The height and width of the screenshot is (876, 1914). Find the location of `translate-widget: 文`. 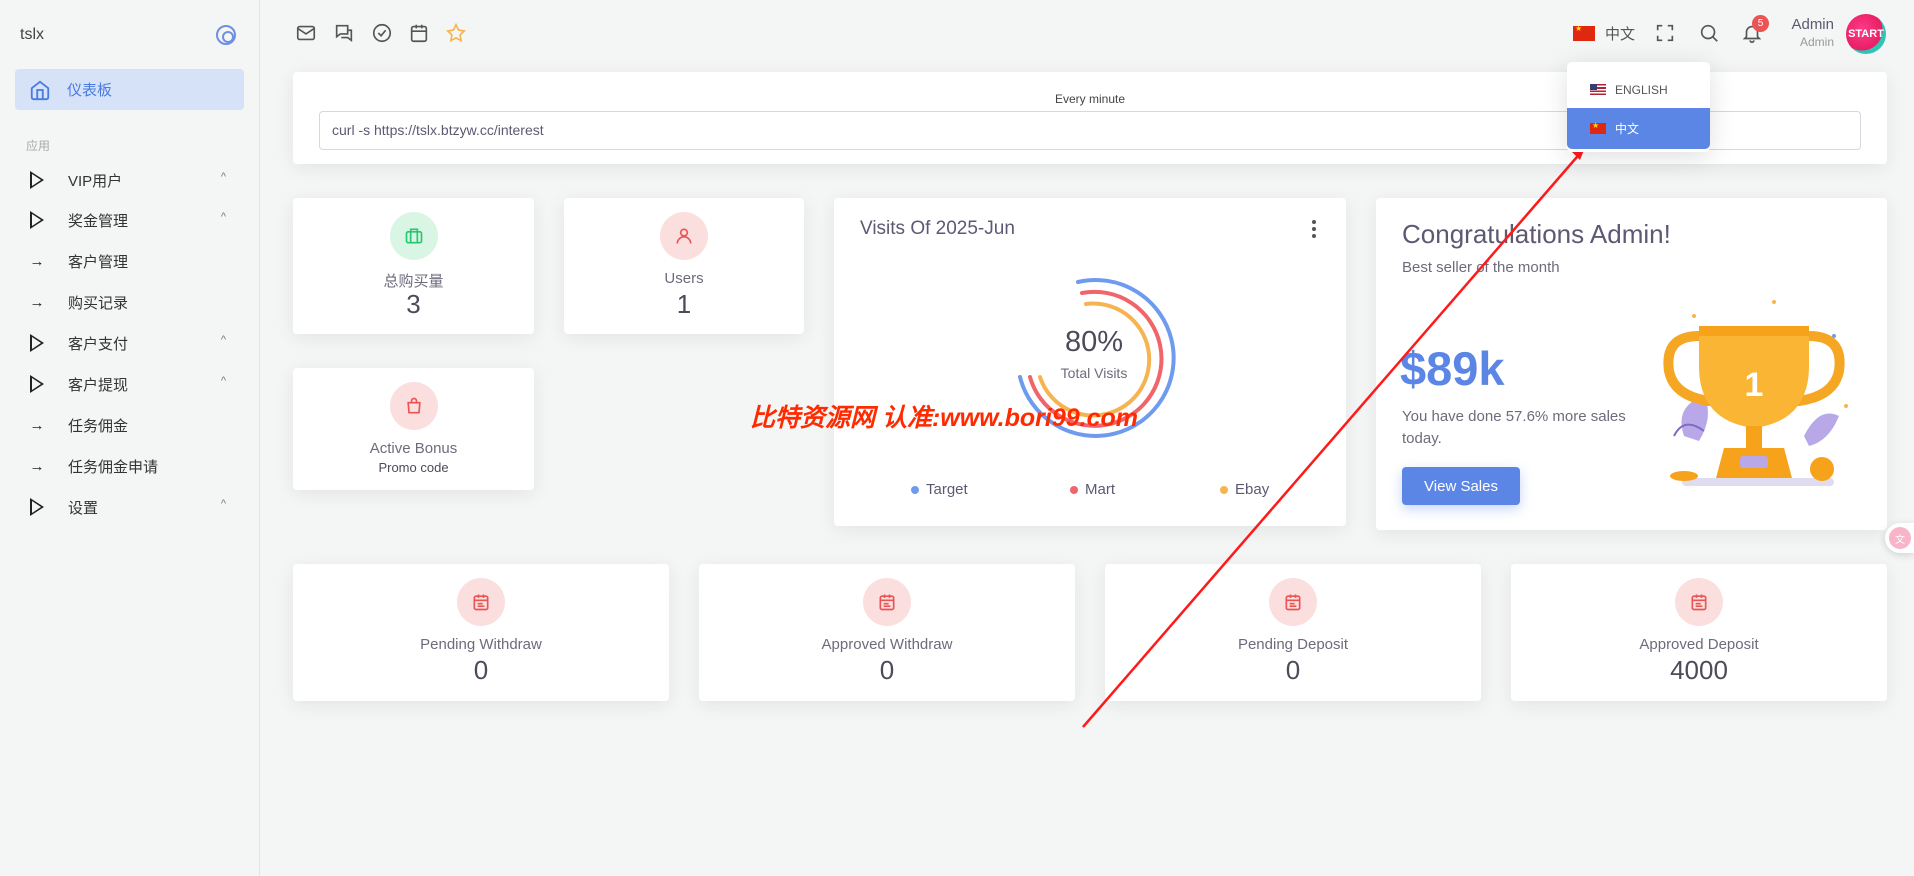

translate-widget: 文 is located at coordinates (1899, 538).